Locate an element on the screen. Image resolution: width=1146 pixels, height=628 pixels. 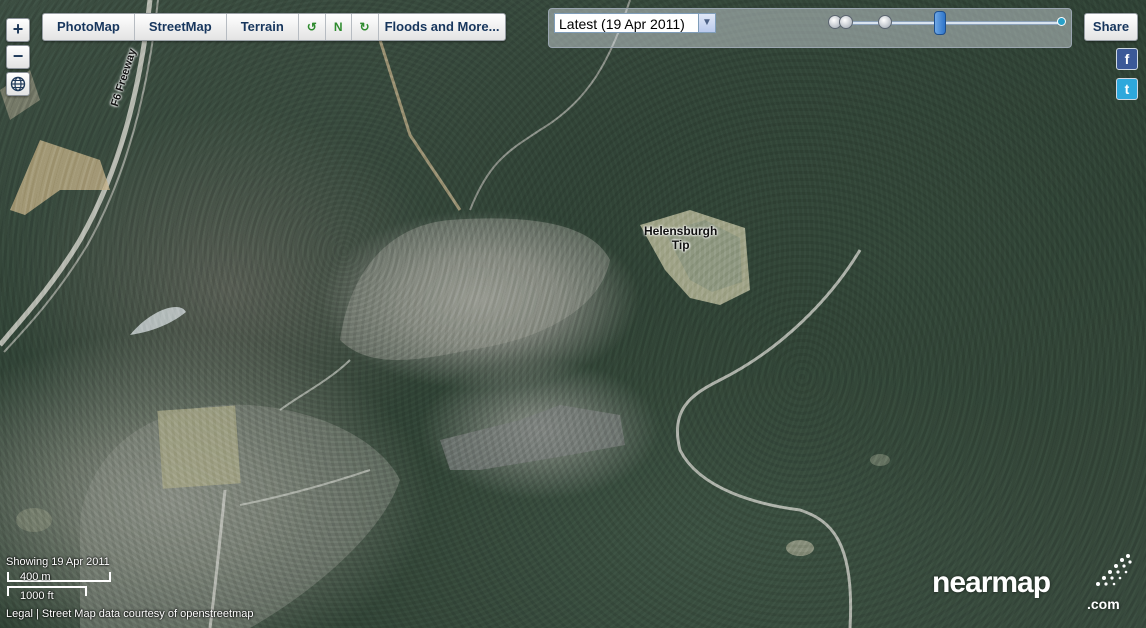
rotate-left-icon: ↺ is located at coordinates (311, 27).